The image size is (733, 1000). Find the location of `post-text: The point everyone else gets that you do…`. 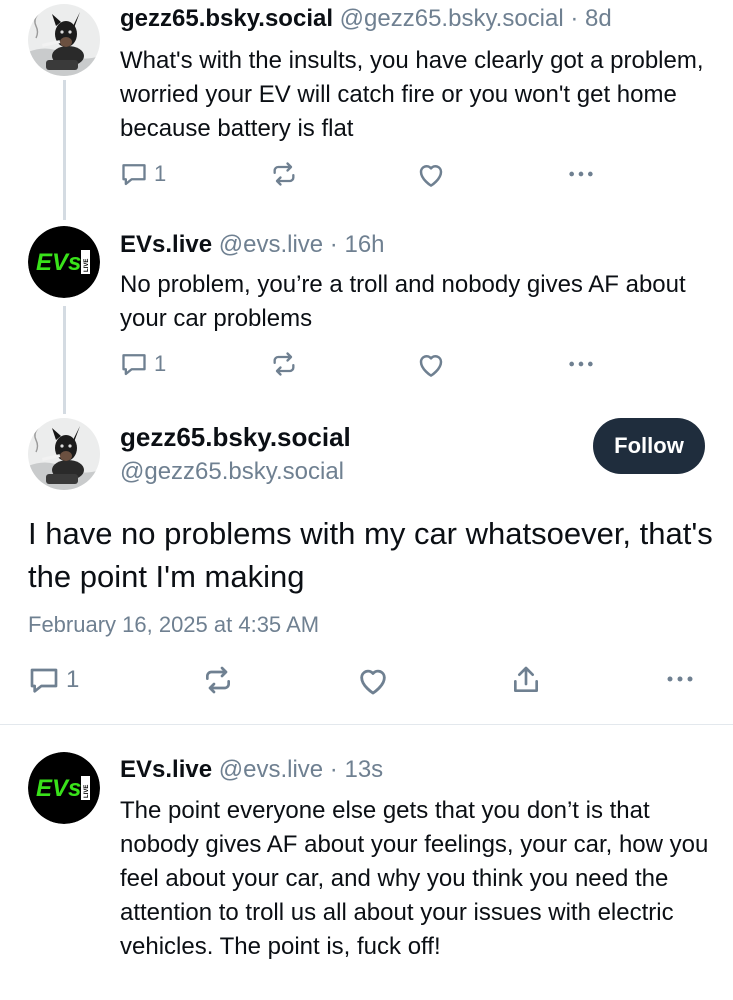

post-text: The point everyone else gets that you do… is located at coordinates (414, 878).